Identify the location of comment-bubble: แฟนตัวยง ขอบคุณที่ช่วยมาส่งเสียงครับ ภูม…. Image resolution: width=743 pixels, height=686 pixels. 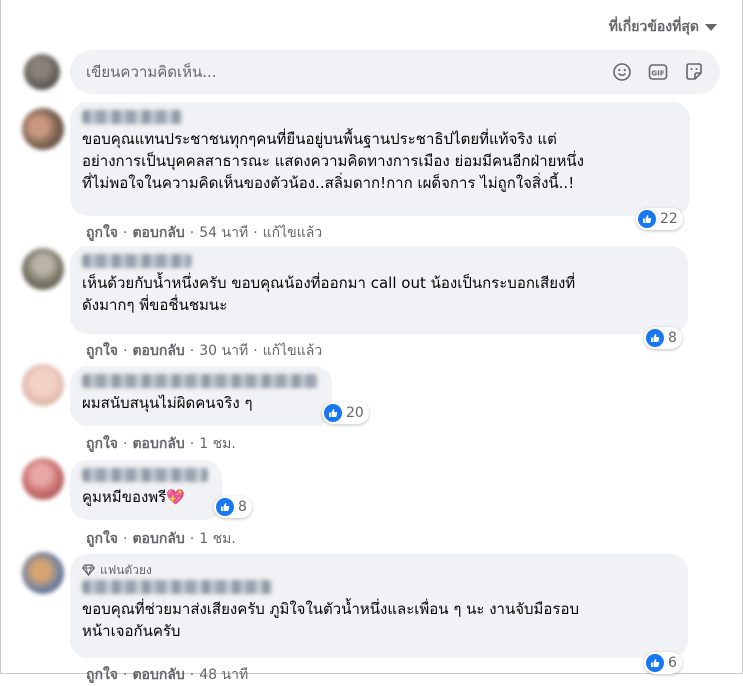
(379, 606).